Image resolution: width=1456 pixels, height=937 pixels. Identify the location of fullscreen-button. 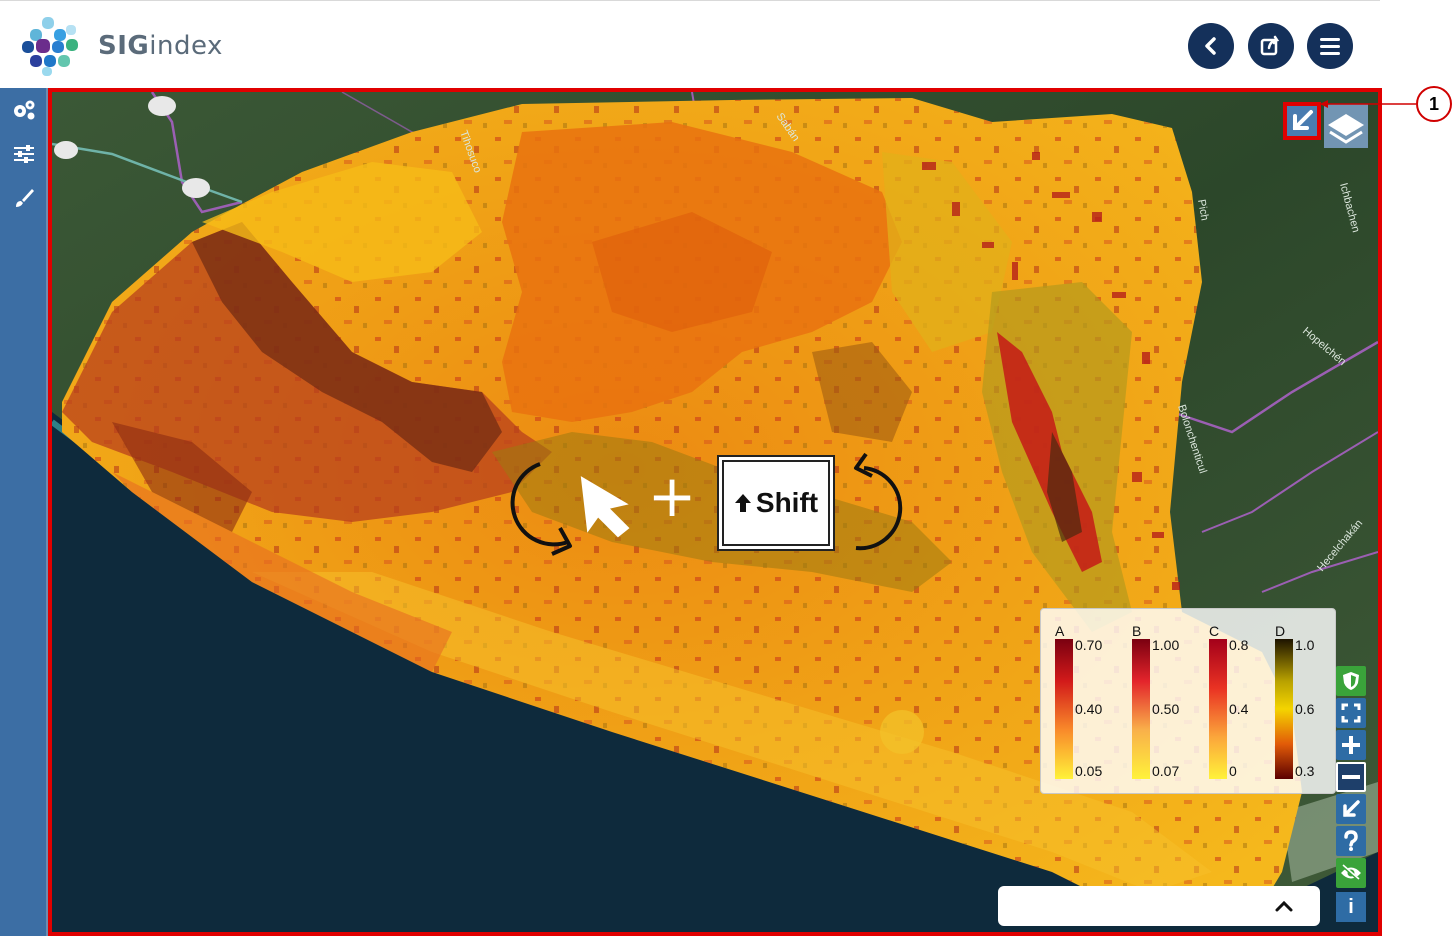
(1351, 713).